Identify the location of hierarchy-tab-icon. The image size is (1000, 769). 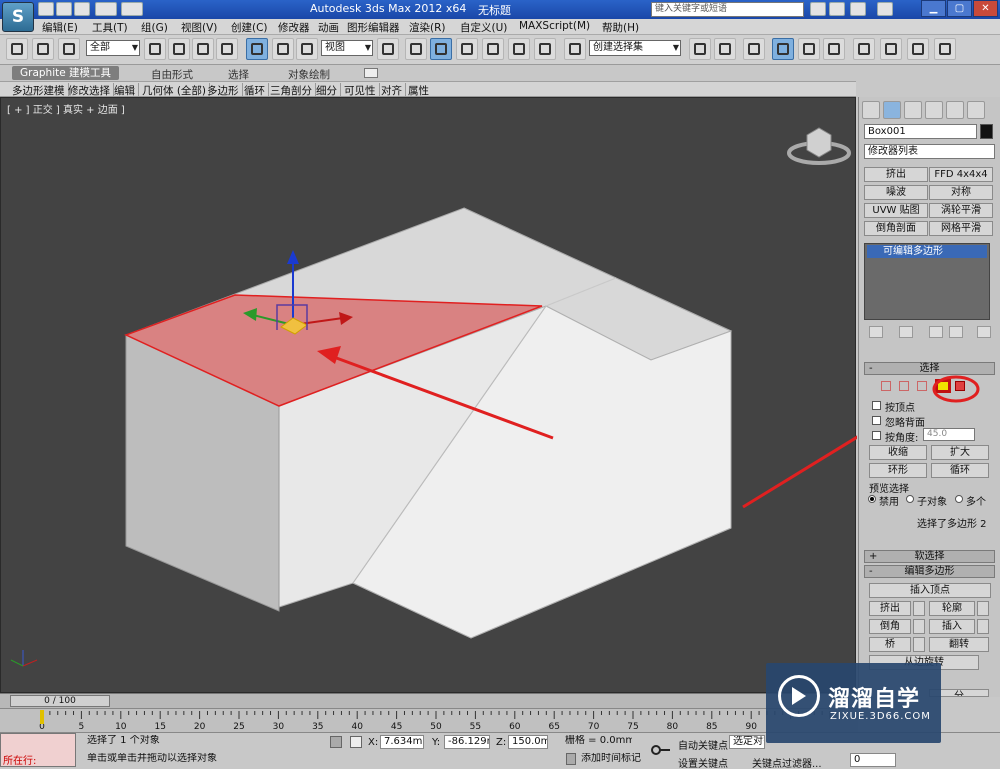
(913, 110).